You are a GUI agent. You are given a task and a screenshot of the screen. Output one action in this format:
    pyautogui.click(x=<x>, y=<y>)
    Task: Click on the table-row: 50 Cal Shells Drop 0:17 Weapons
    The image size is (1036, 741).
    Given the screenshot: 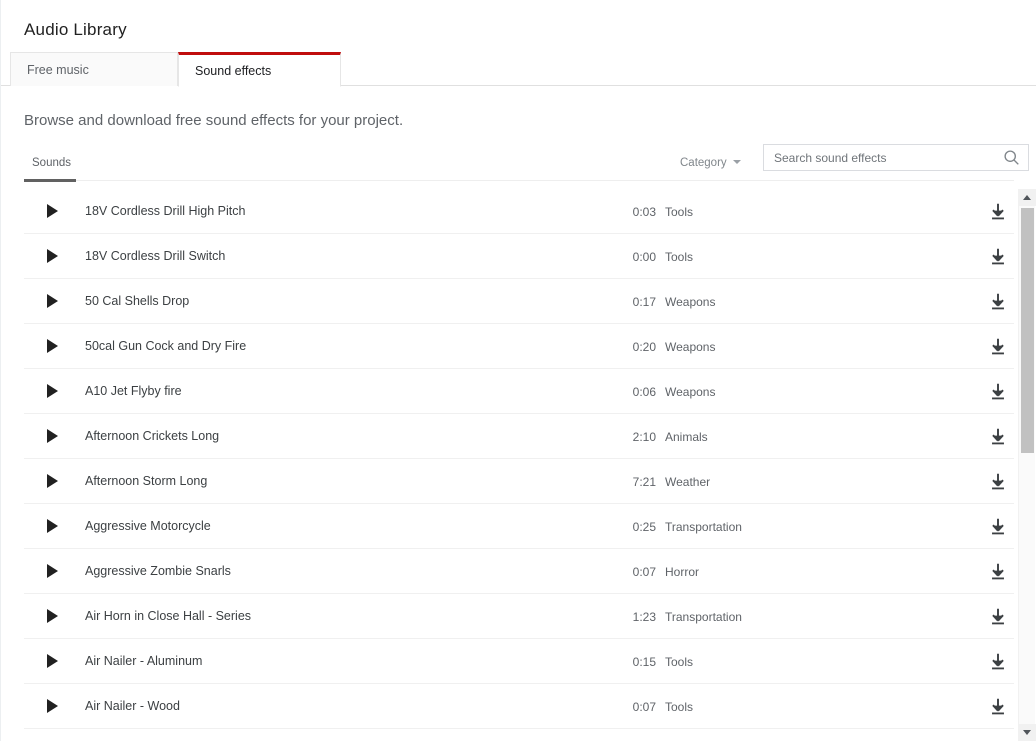 What is the action you would take?
    pyautogui.click(x=519, y=301)
    